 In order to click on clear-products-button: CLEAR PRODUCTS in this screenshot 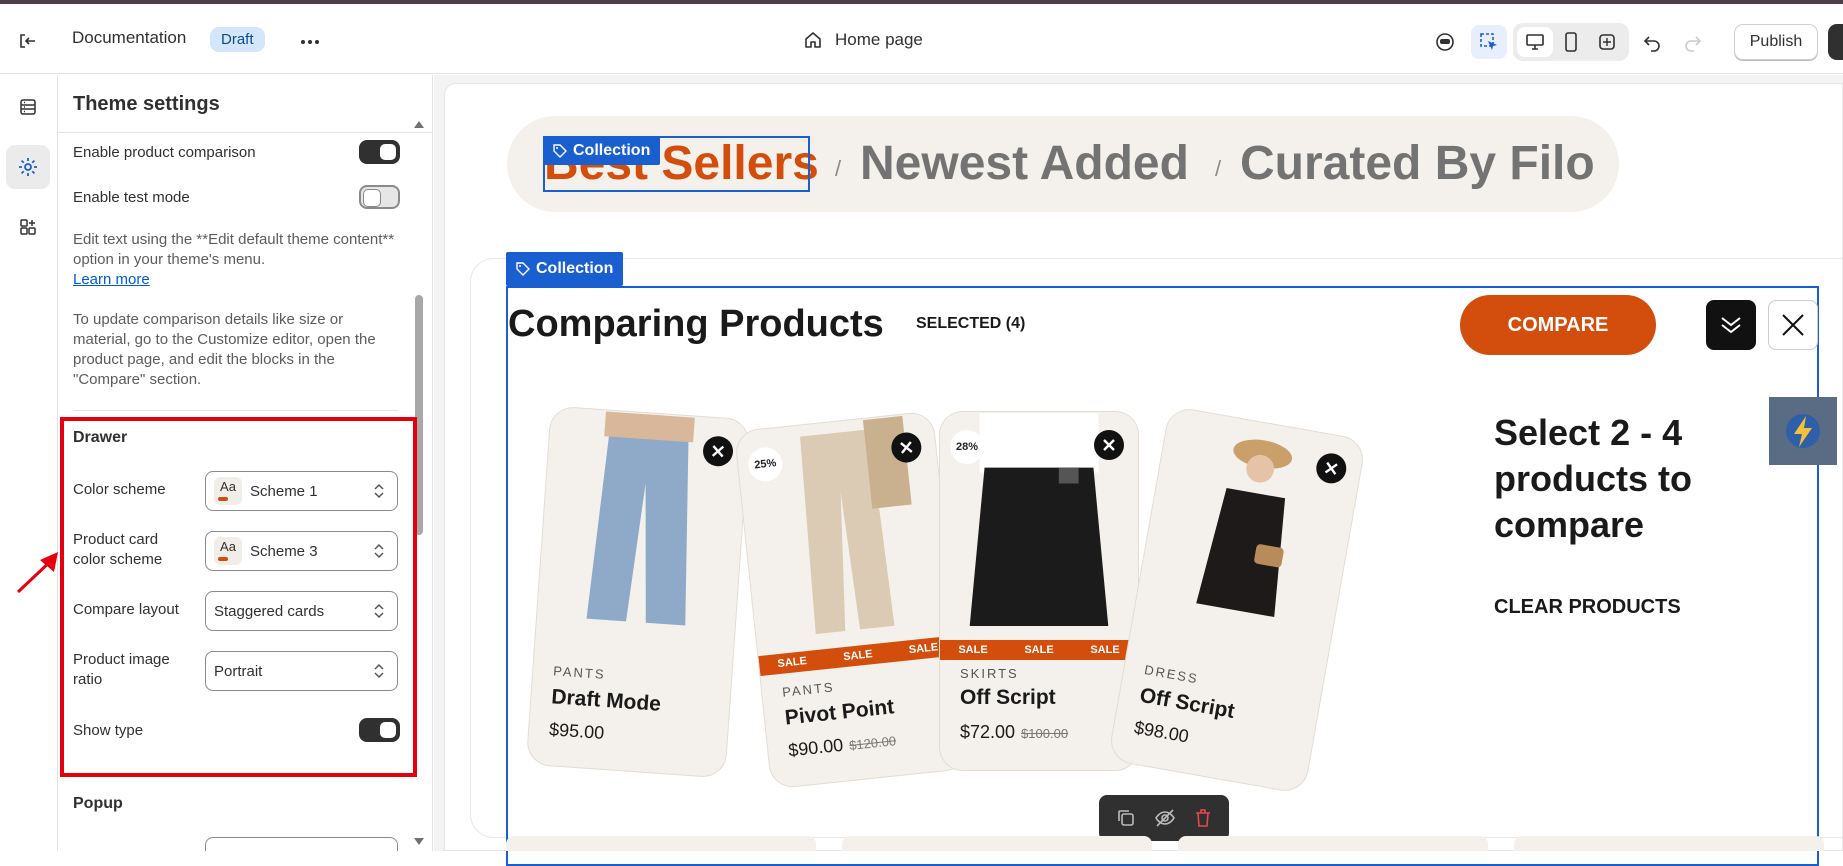, I will do `click(1587, 607)`.